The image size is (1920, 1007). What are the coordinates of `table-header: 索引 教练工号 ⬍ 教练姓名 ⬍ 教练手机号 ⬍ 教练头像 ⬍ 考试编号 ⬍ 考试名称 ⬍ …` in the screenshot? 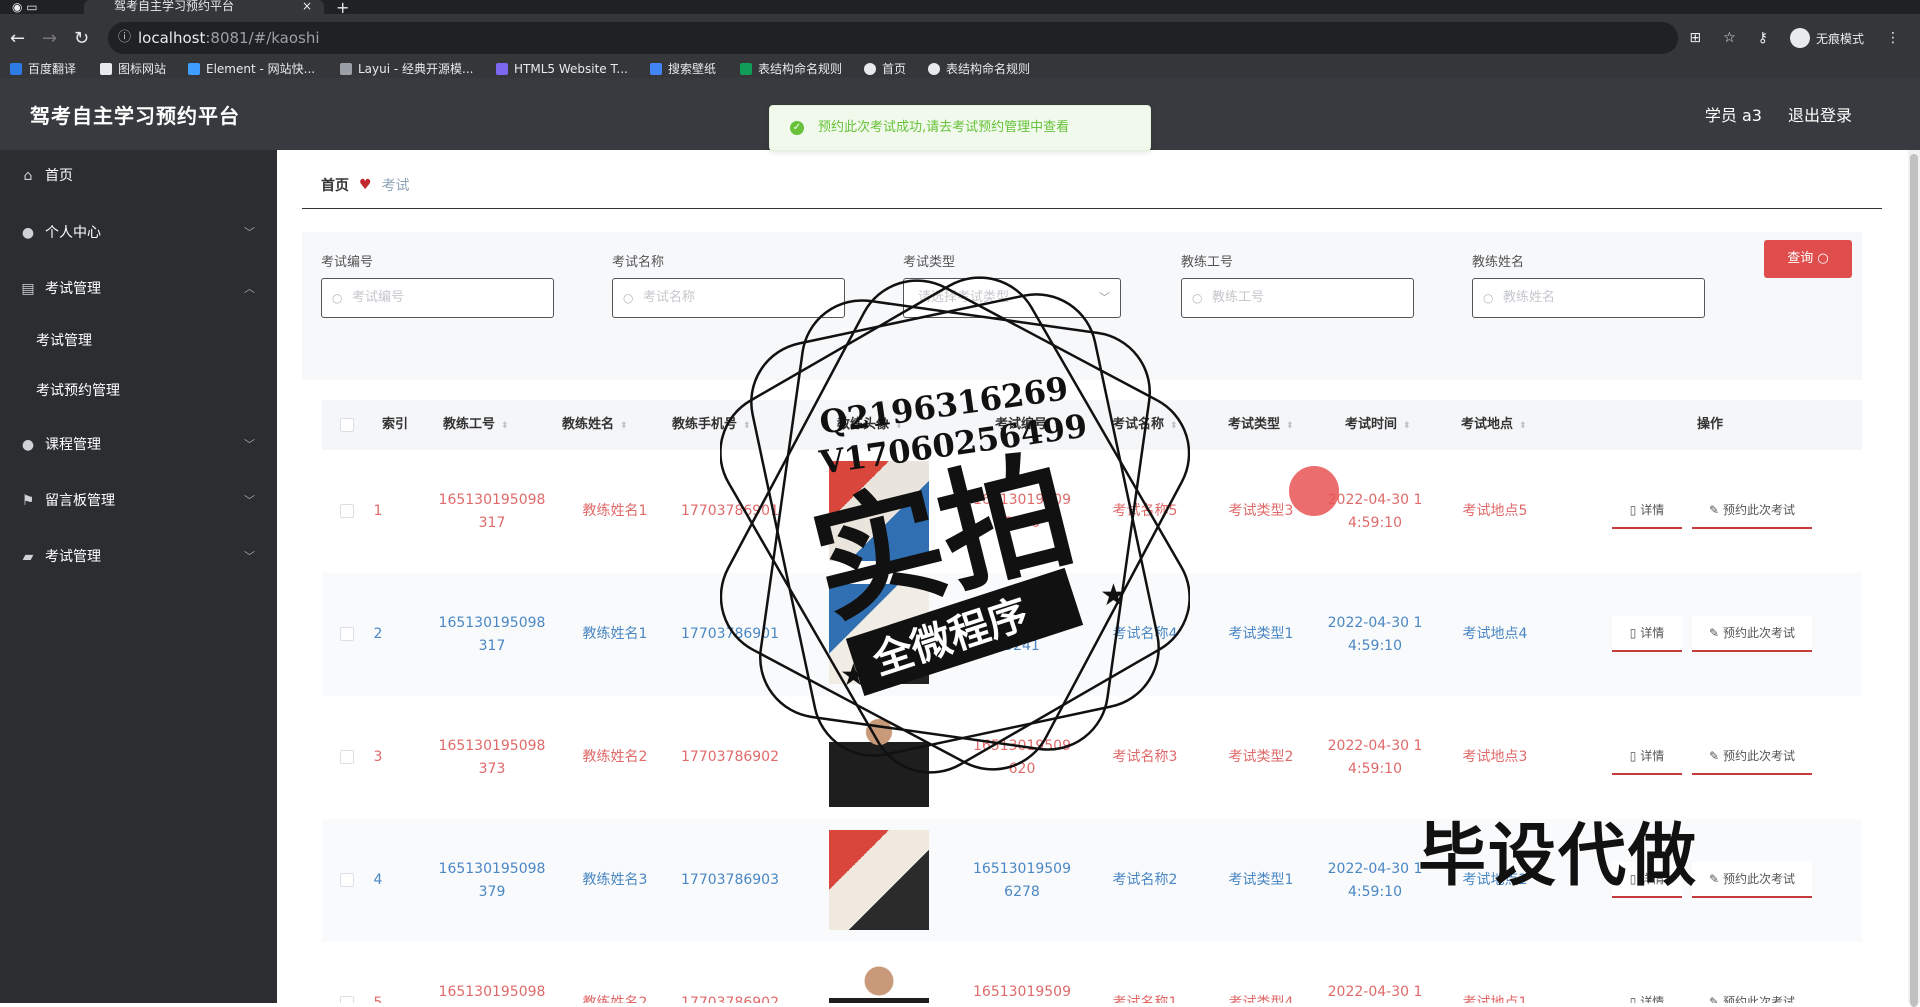 It's located at (1092, 425).